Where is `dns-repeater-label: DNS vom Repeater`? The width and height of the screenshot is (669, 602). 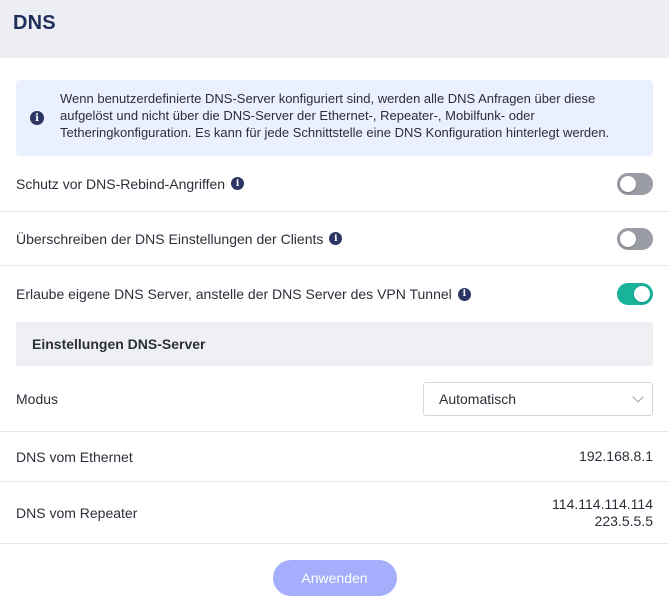
dns-repeater-label: DNS vom Repeater is located at coordinates (77, 512).